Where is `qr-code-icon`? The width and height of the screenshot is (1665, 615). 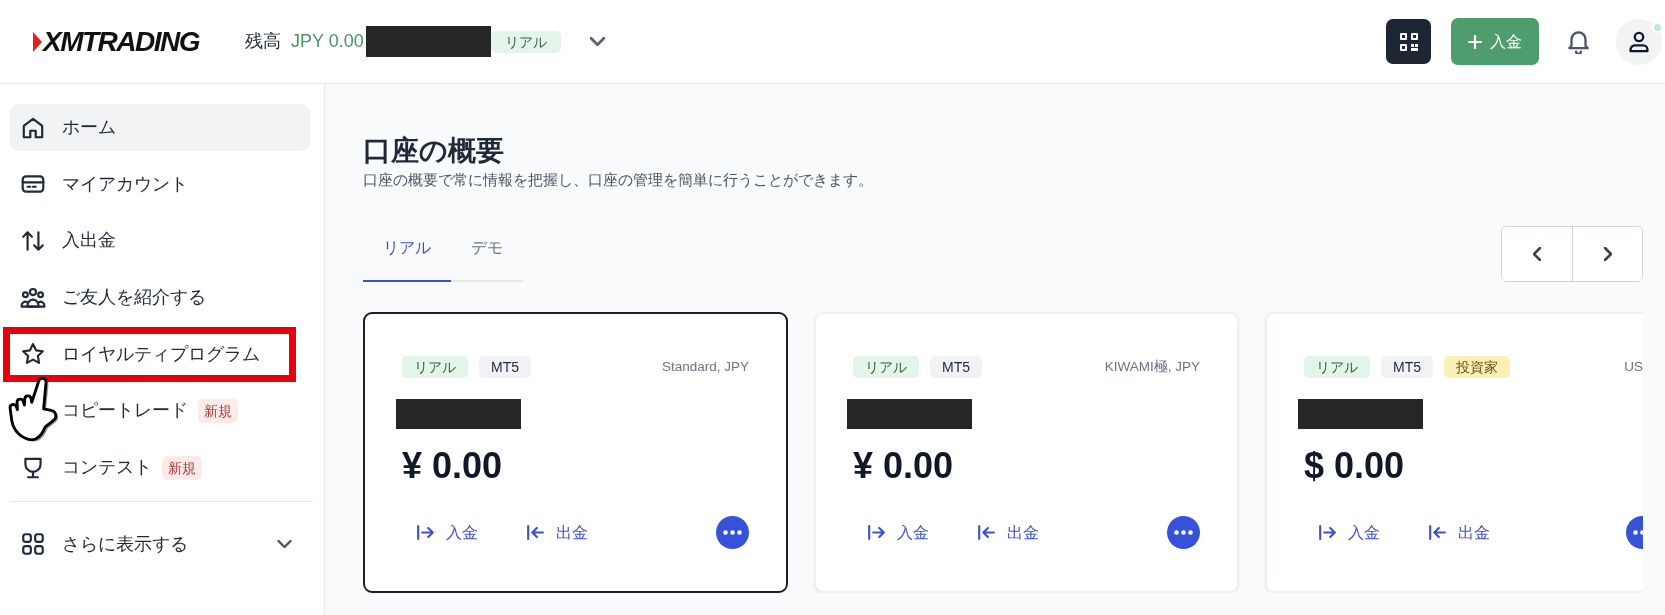 qr-code-icon is located at coordinates (1408, 41).